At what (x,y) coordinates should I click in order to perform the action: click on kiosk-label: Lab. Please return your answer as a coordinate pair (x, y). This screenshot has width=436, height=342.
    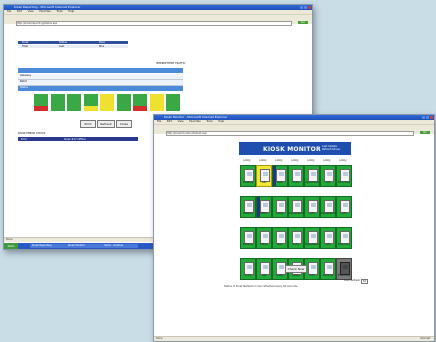
    Looking at the image, I should click on (264, 275).